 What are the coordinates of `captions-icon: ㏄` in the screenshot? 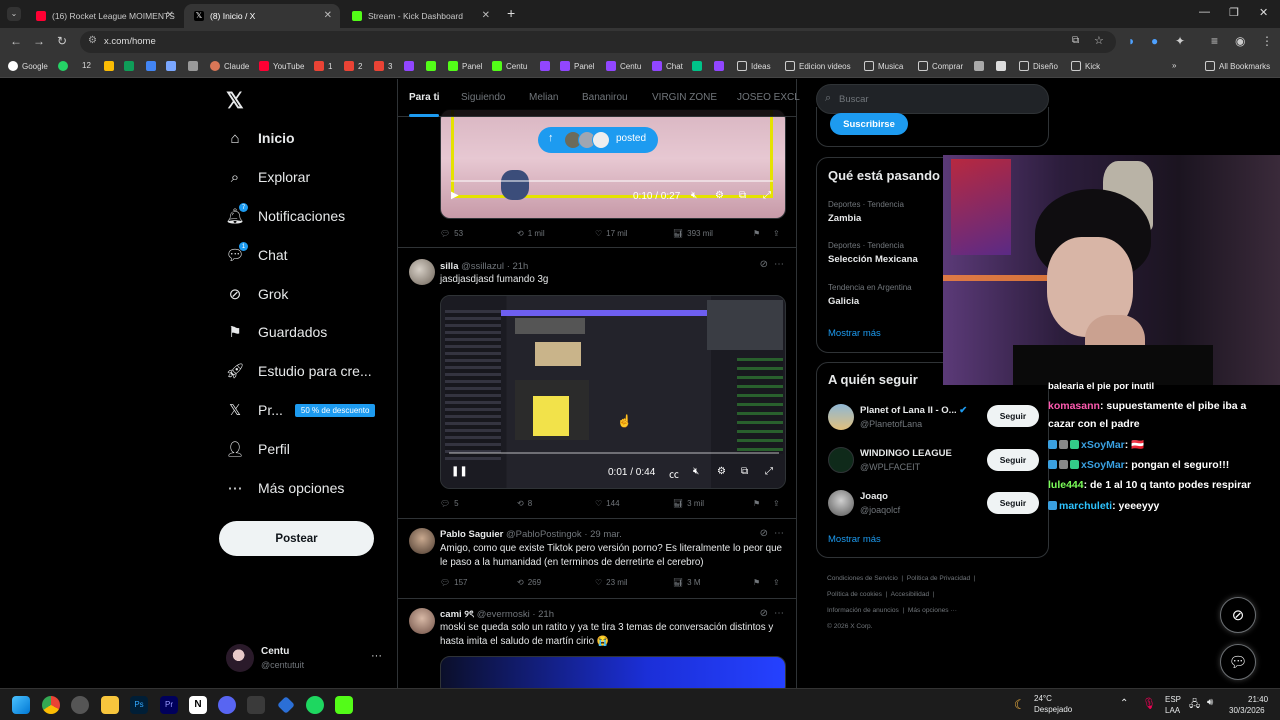 It's located at (674, 473).